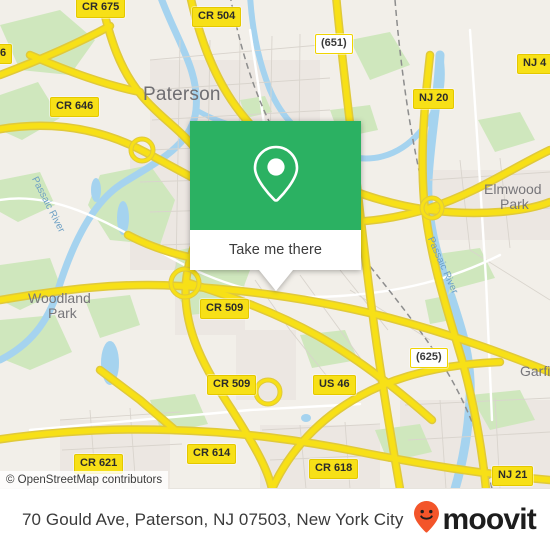 The height and width of the screenshot is (550, 550). I want to click on road-shield: NJ 4, so click(533, 64).